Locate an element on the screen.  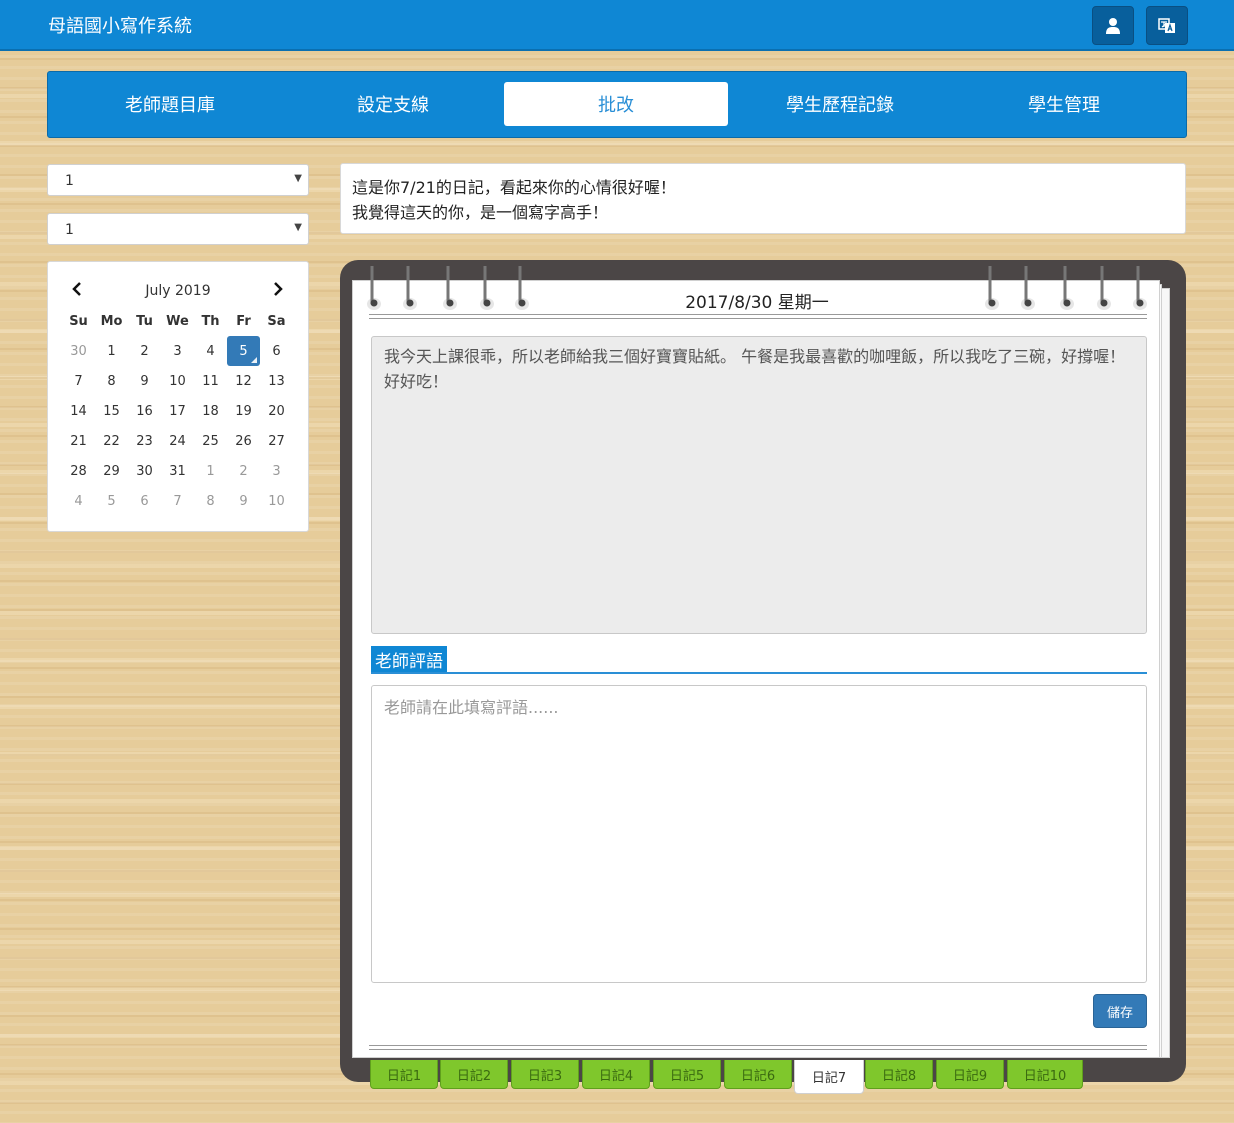
calendar-day: 16 is located at coordinates (144, 411).